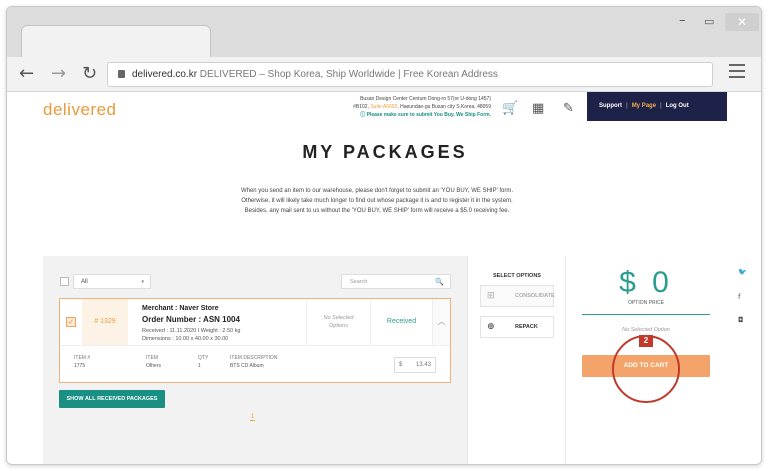 This screenshot has height=471, width=768. I want to click on order-number: Order Number : ASN 1004, so click(191, 319).